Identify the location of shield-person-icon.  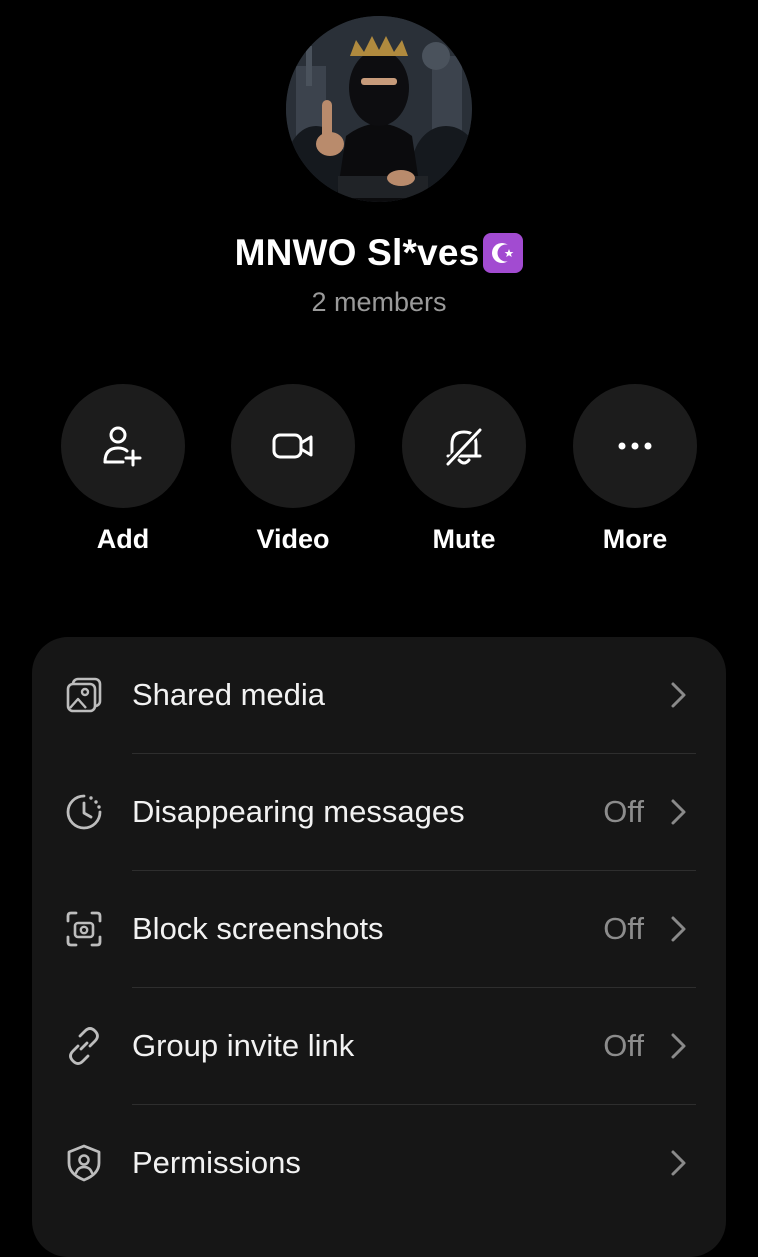
(84, 1163).